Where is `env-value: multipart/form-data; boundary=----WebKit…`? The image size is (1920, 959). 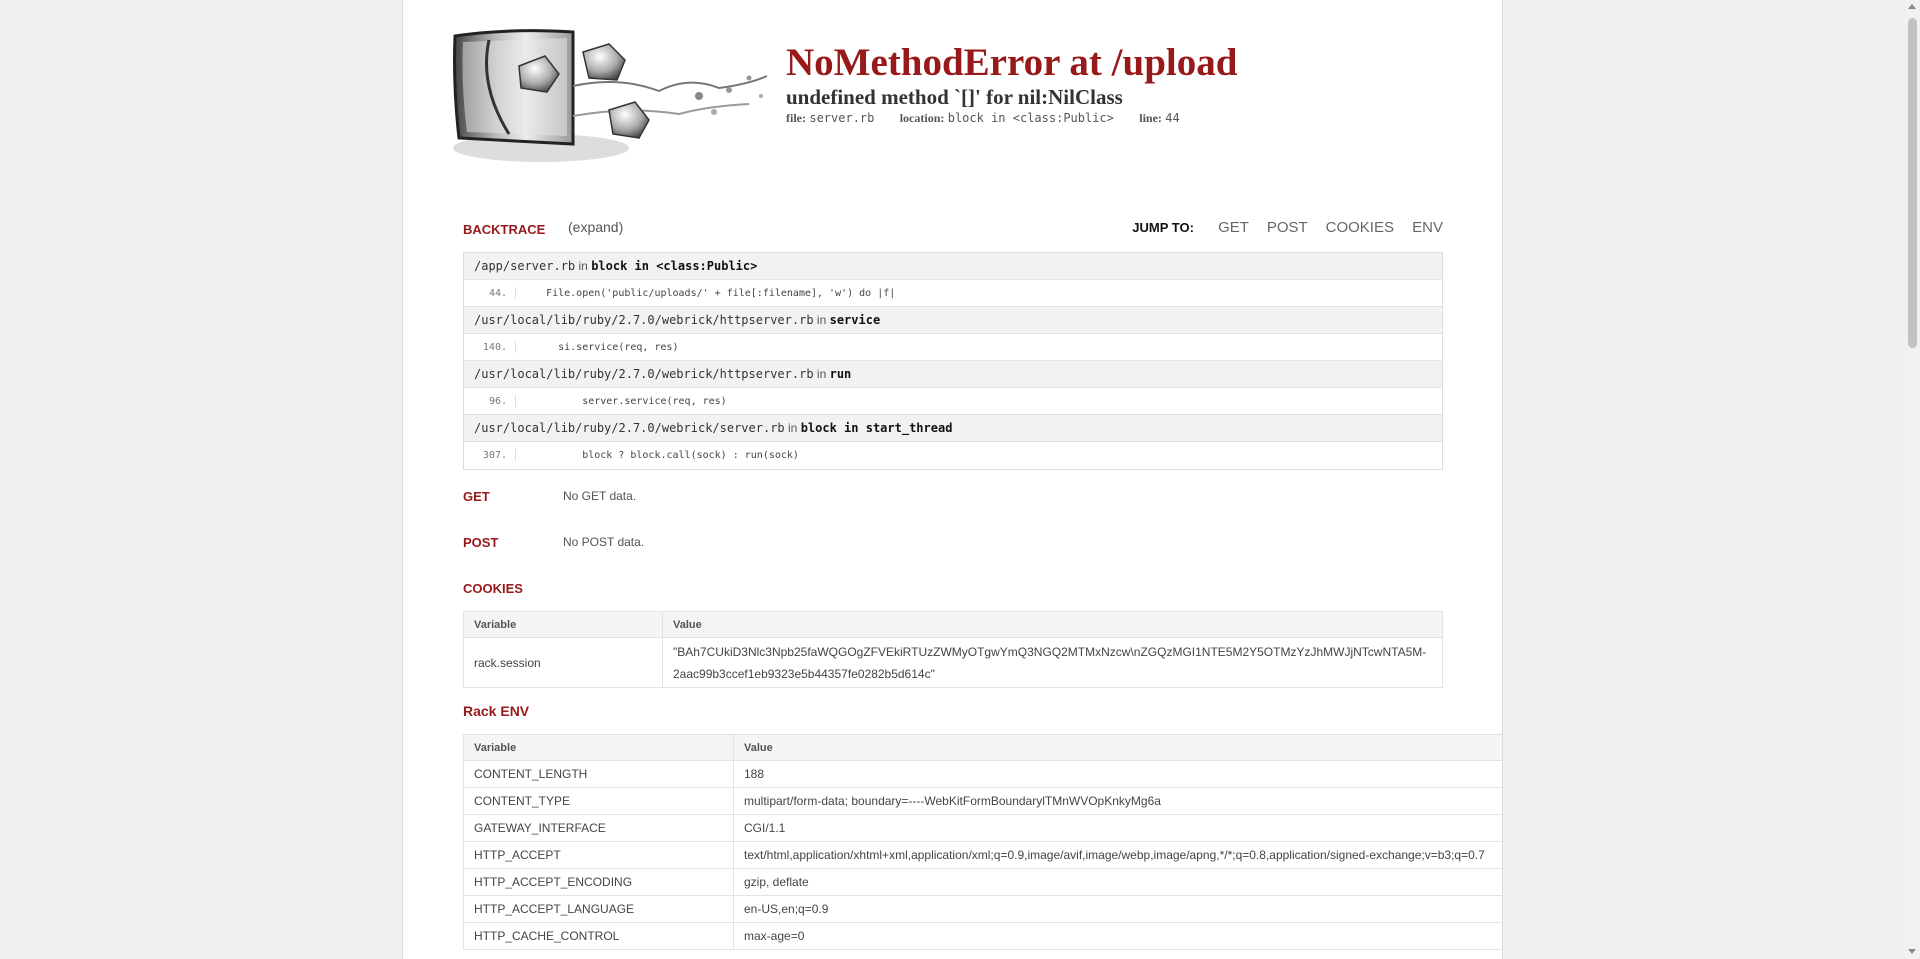
env-value: multipart/form-data; boundary=----WebKit… is located at coordinates (1117, 801).